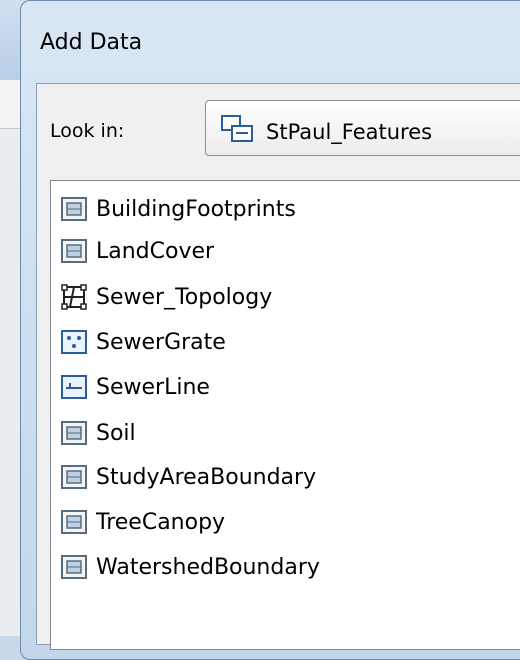  I want to click on point-feature-class-icon, so click(74, 342).